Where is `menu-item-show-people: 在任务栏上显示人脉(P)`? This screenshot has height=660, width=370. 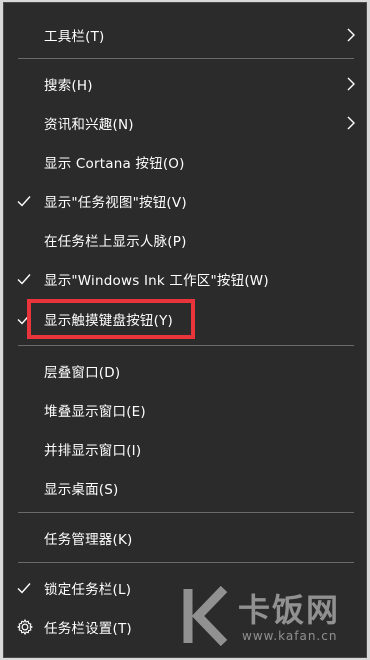 menu-item-show-people: 在任务栏上显示人脉(P) is located at coordinates (185, 240).